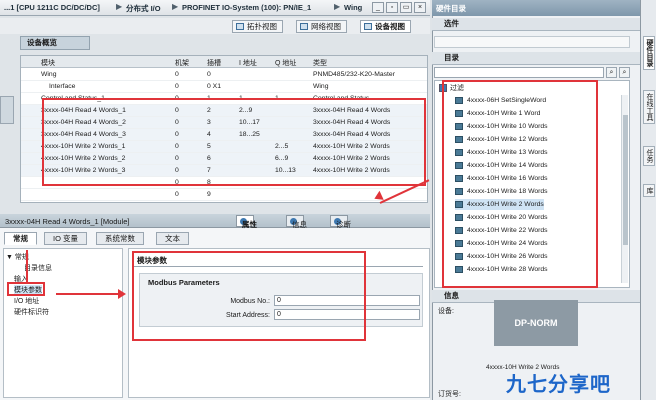 The image size is (656, 400). I want to click on cell-slot: 1, so click(209, 98).